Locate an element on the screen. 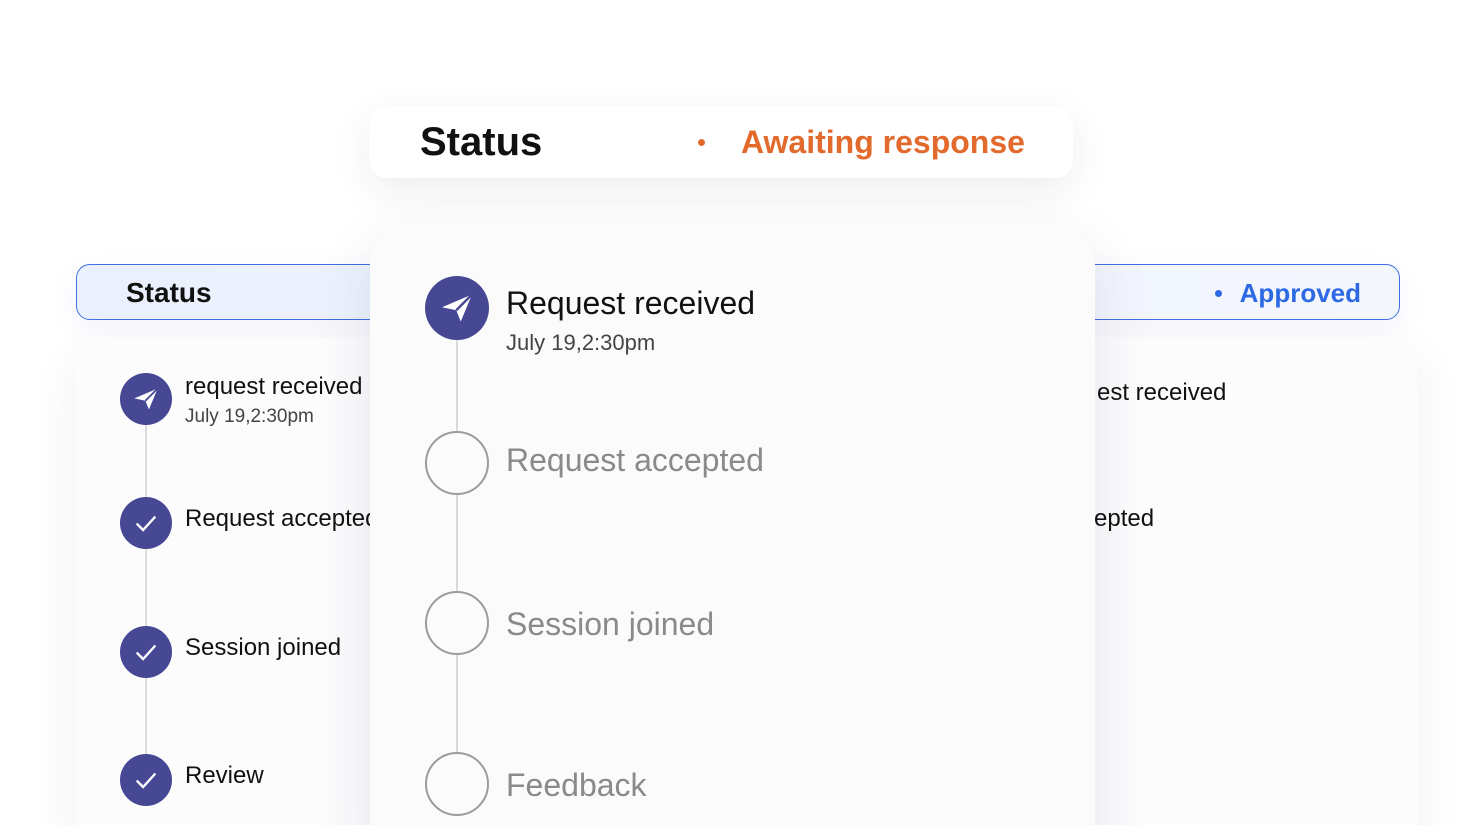  approved-status-indicator: Approved is located at coordinates (1287, 293).